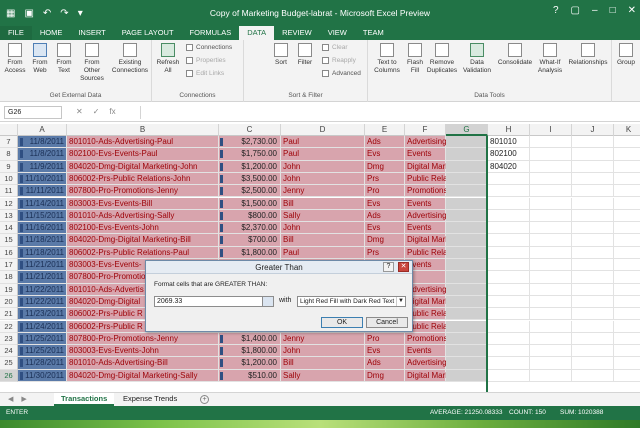  What do you see at coordinates (42, 142) in the screenshot?
I see `cell-date: 11/8/2011` at bounding box center [42, 142].